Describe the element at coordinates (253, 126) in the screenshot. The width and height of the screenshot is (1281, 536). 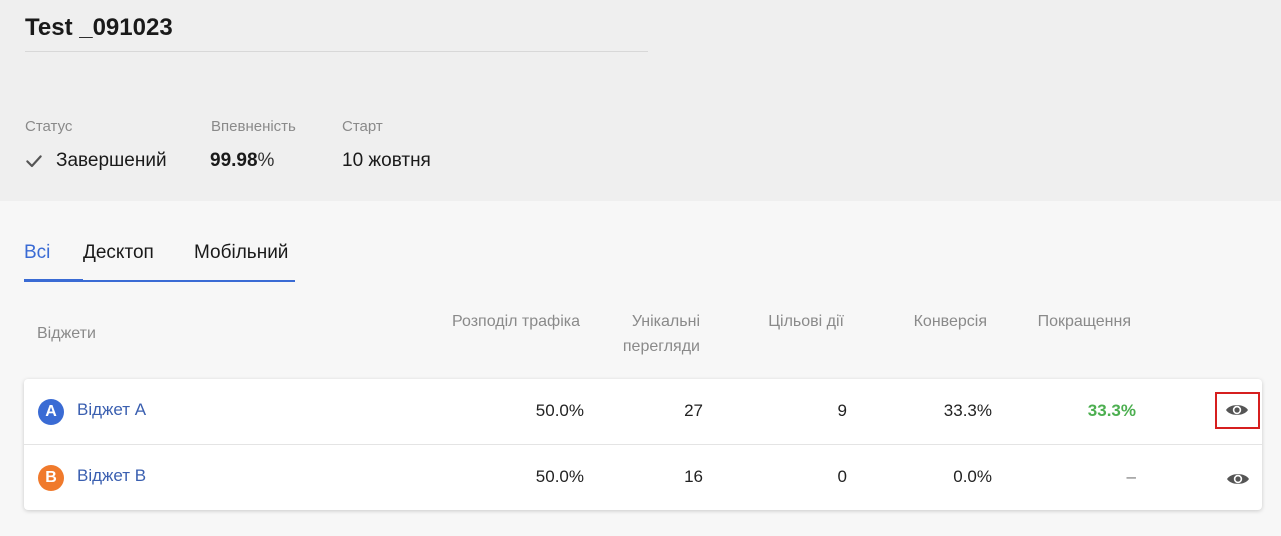
I see `confidence-label: Впевненість` at that location.